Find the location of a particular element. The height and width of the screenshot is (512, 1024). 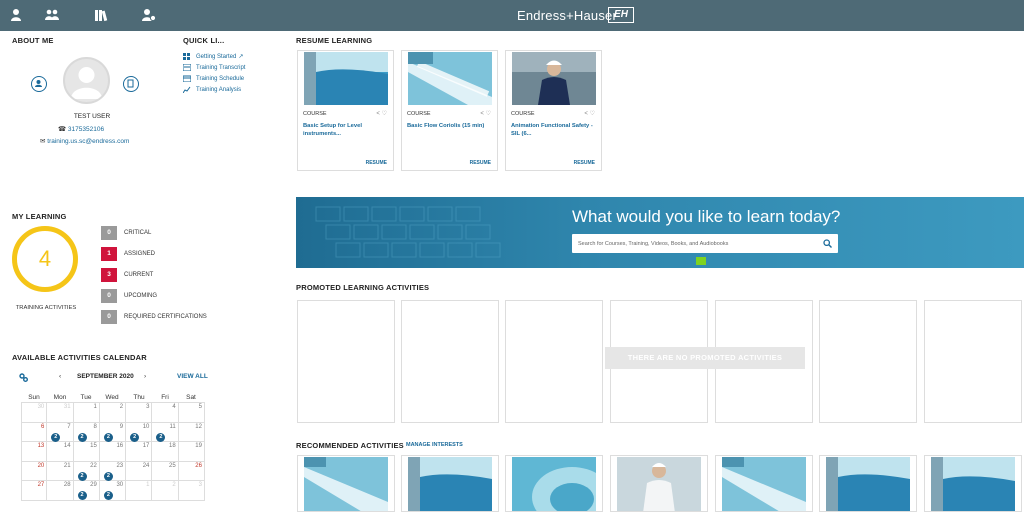

calendar-day: 4 is located at coordinates (165, 412).